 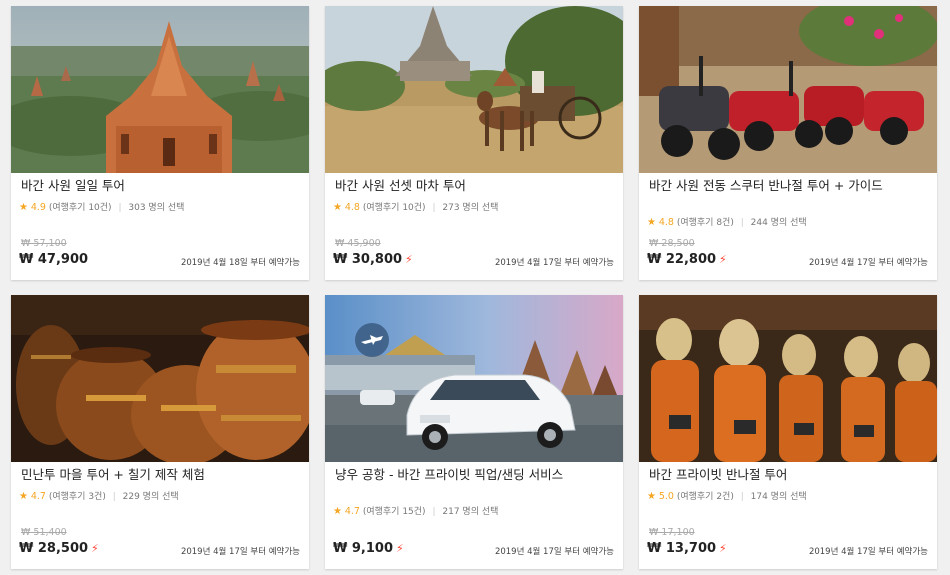 I want to click on price-value: ₩ 9,100, so click(x=363, y=548).